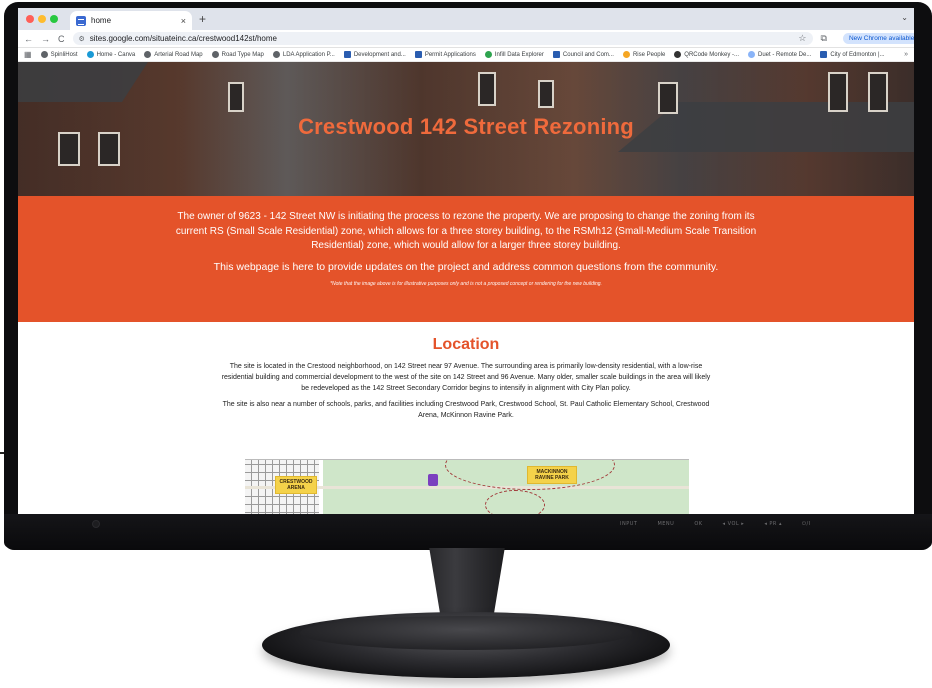  Describe the element at coordinates (433, 480) in the screenshot. I see `site-marker-icon` at that location.